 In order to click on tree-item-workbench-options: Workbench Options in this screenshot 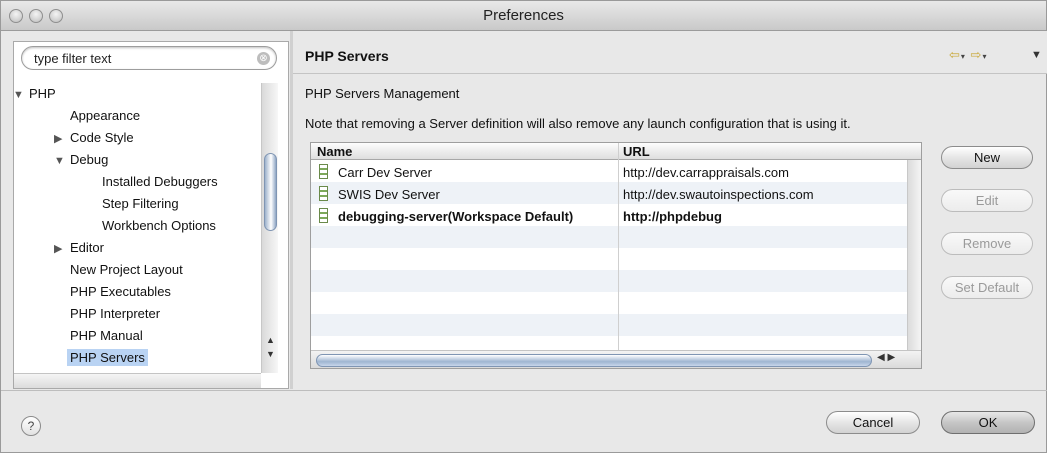, I will do `click(159, 226)`.